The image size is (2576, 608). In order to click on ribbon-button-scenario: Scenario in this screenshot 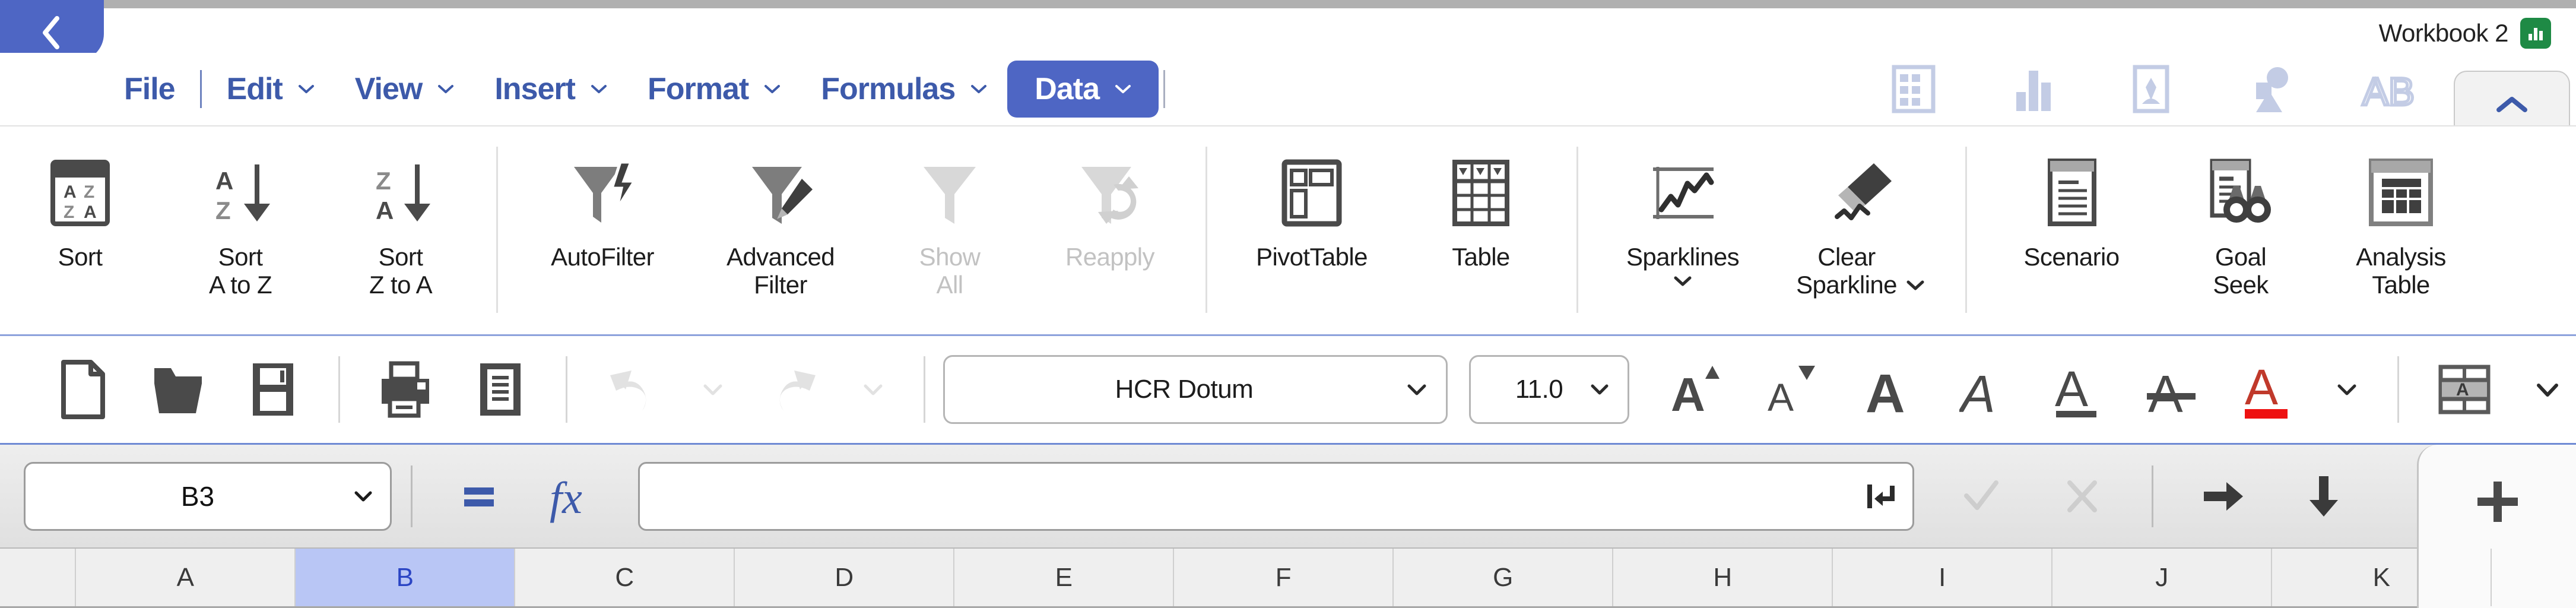, I will do `click(2071, 204)`.